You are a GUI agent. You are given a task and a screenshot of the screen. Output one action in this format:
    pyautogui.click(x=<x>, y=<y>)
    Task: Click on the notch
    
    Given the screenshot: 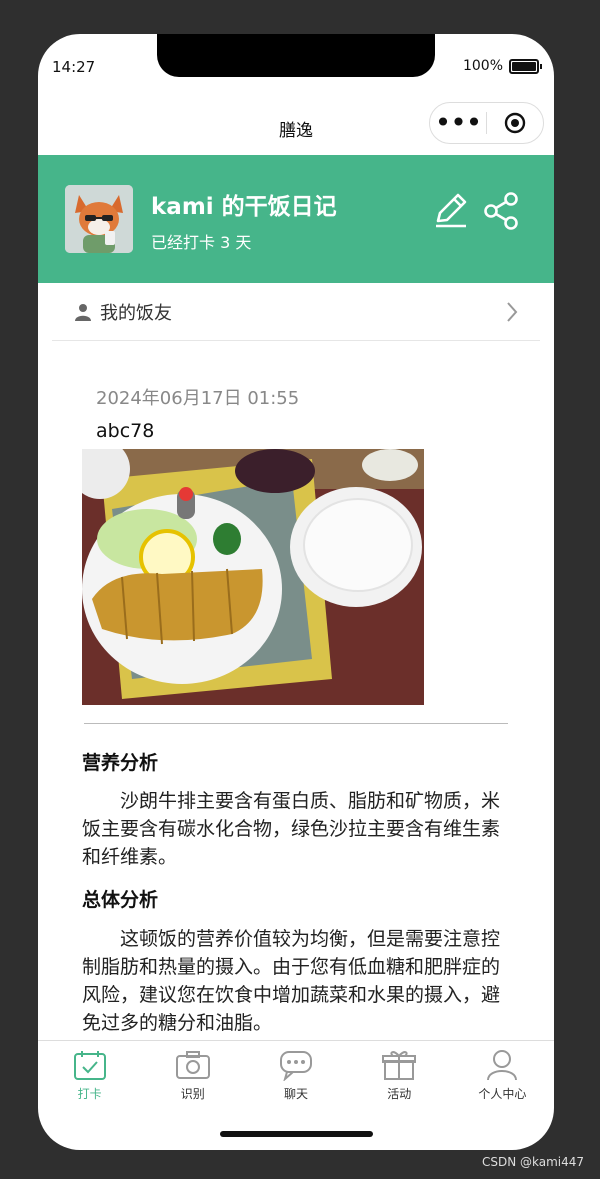 What is the action you would take?
    pyautogui.click(x=296, y=55)
    